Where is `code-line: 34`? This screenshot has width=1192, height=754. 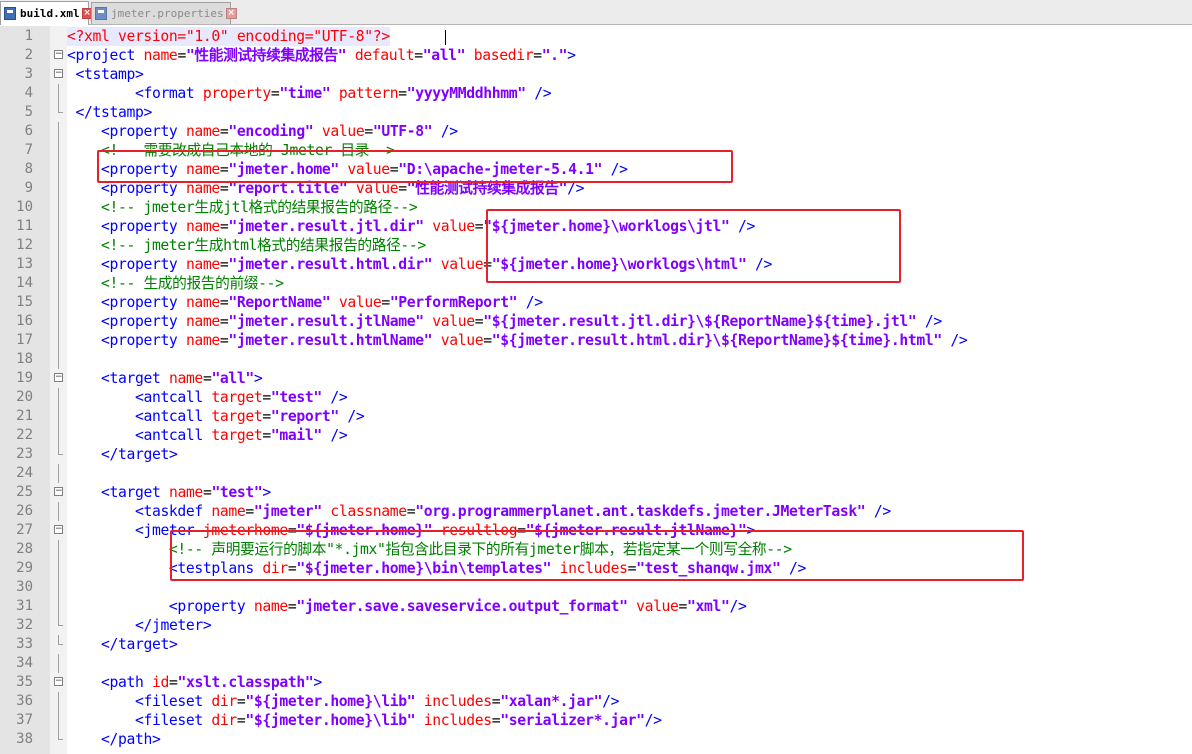 code-line: 34 is located at coordinates (596, 663).